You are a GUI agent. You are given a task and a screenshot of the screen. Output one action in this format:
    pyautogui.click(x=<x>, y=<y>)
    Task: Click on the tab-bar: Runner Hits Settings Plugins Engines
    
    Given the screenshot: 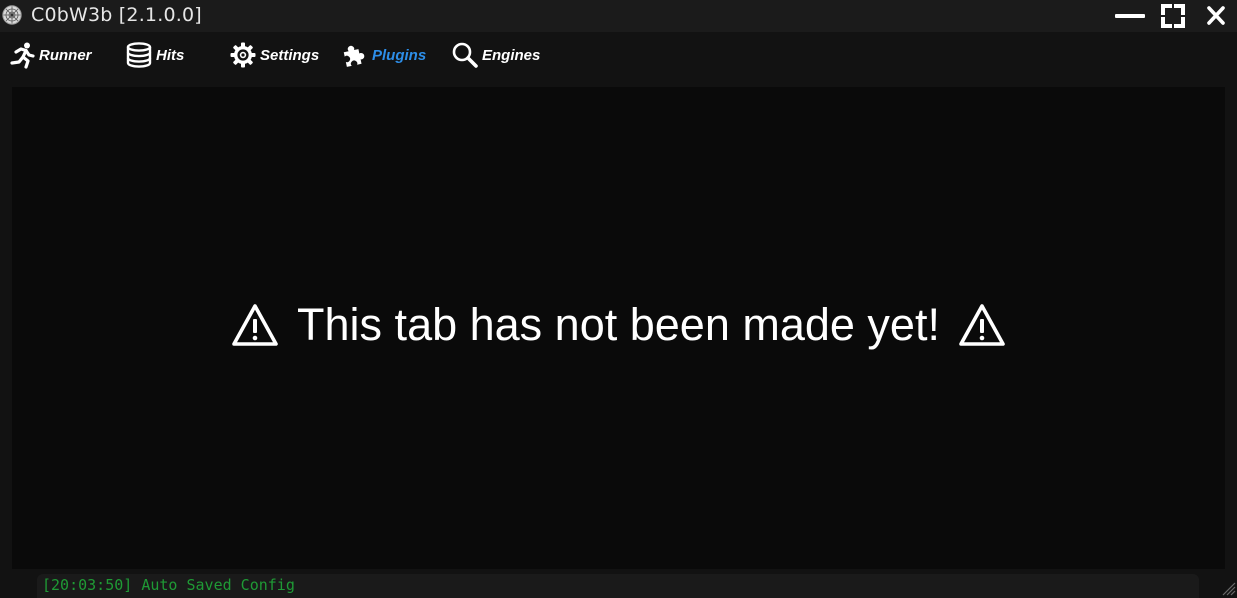 What is the action you would take?
    pyautogui.click(x=618, y=55)
    